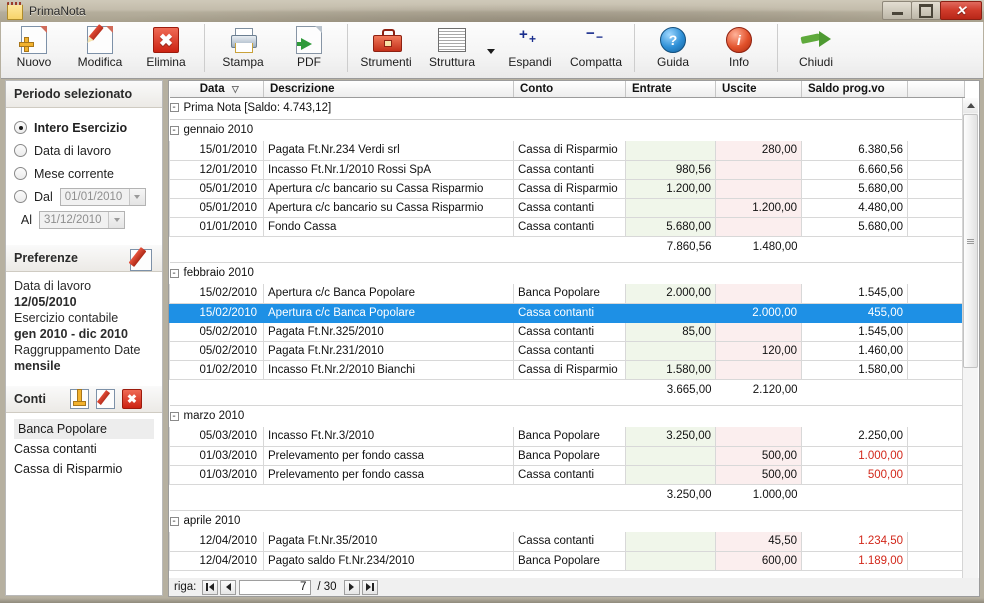  Describe the element at coordinates (102, 196) in the screenshot. I see `date-from-input: 01/01/2010` at that location.